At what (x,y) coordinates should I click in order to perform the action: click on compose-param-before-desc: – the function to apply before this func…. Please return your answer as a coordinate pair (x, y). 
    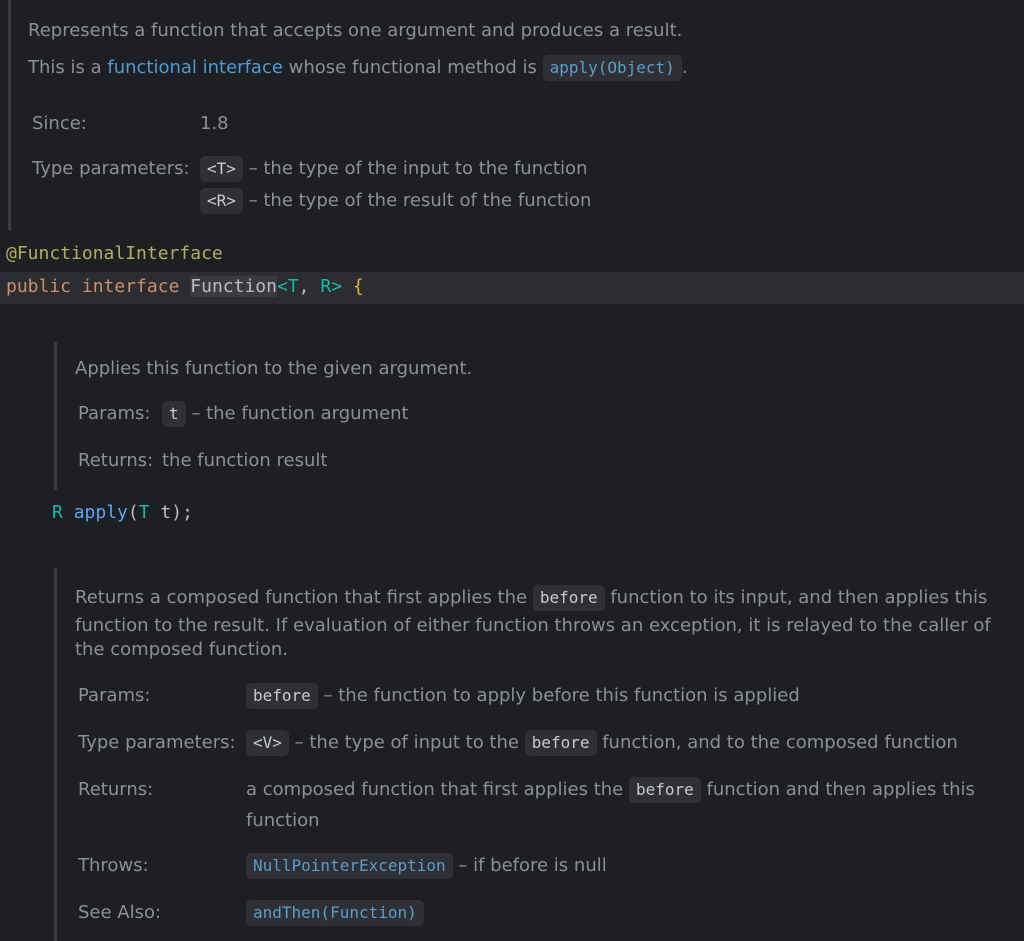
    Looking at the image, I should click on (558, 695).